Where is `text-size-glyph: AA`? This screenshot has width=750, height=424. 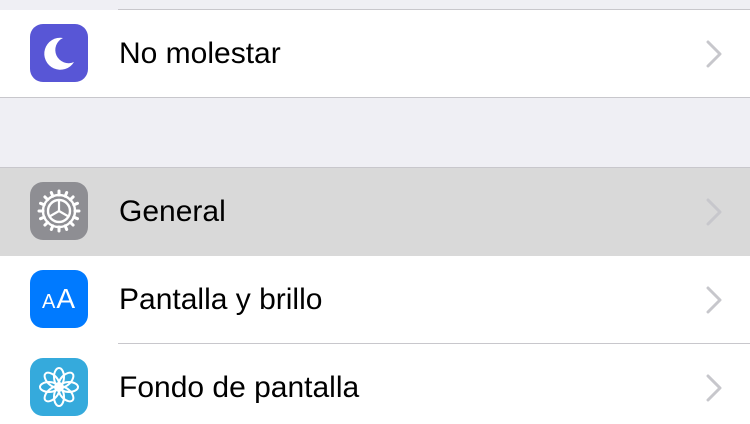 text-size-glyph: AA is located at coordinates (59, 298).